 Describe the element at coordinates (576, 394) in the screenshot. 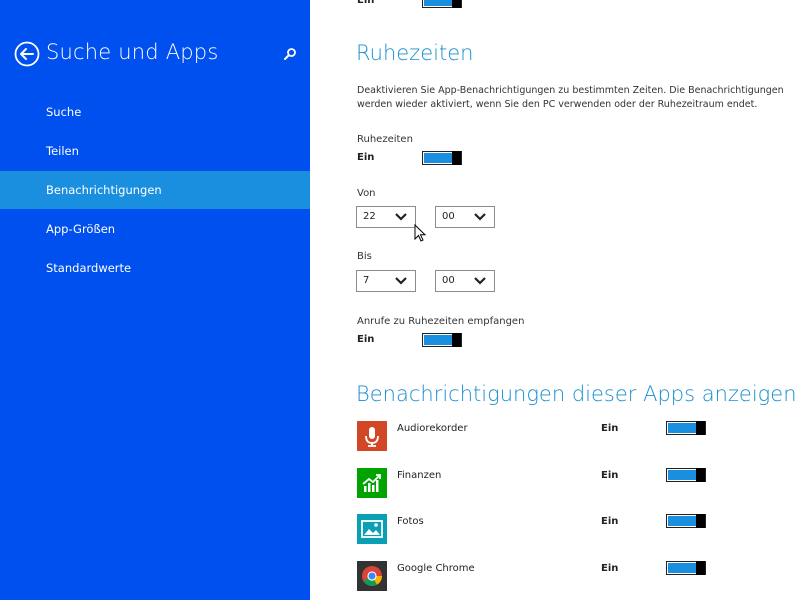

I see `apps-section-heading: Benachrichtigungen dieser Apps anzeigen` at that location.